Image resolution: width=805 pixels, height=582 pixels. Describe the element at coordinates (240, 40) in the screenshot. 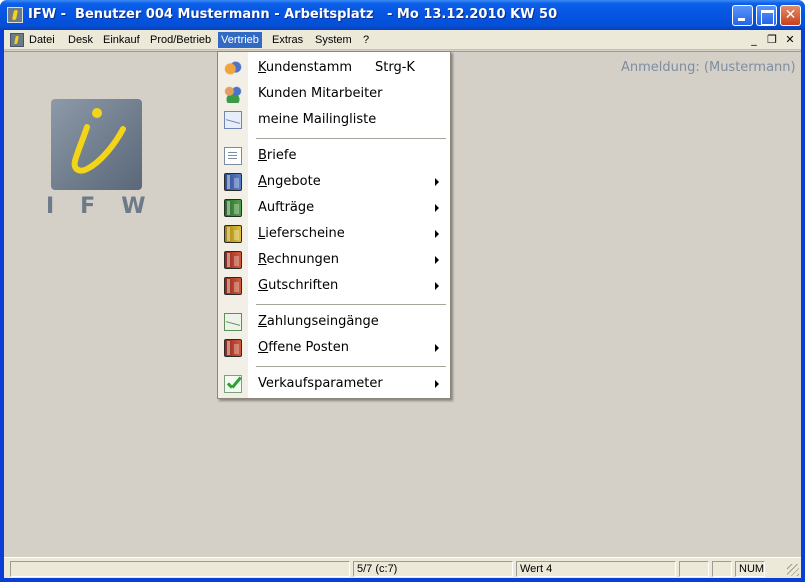

I see `menu-vertrieb: Vertrieb` at that location.